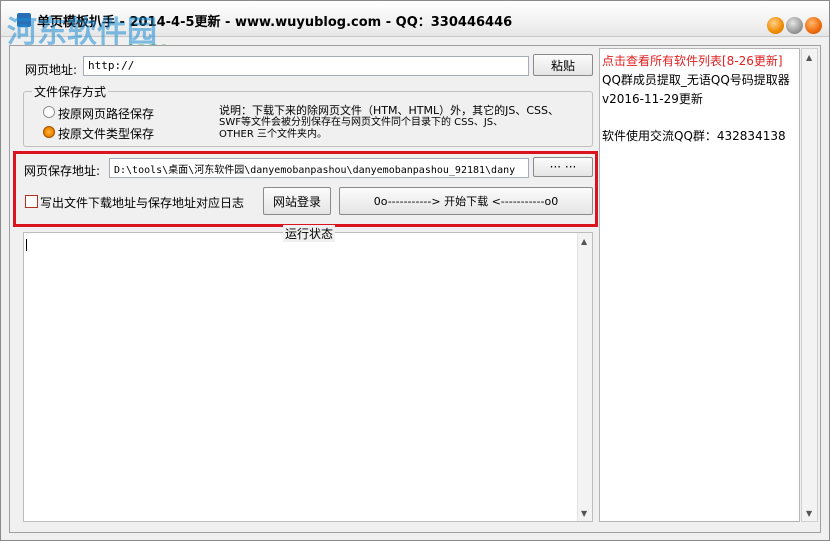 This screenshot has height=541, width=830. What do you see at coordinates (694, 136) in the screenshot?
I see `info-line-qq-group: 软件使用交流QQ群：432834138` at bounding box center [694, 136].